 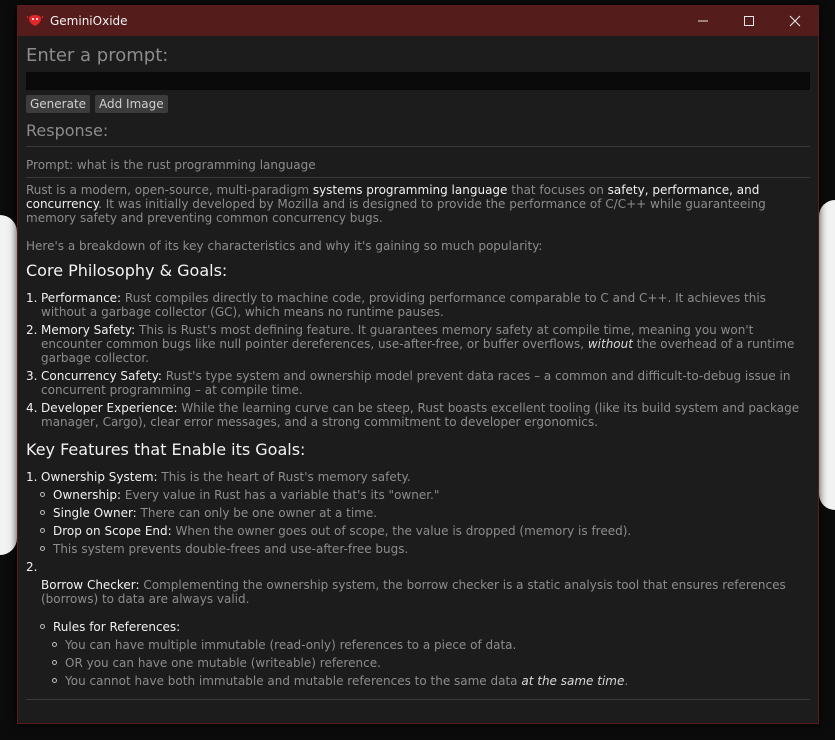 I want to click on list-item: Rules for References:, so click(x=418, y=627).